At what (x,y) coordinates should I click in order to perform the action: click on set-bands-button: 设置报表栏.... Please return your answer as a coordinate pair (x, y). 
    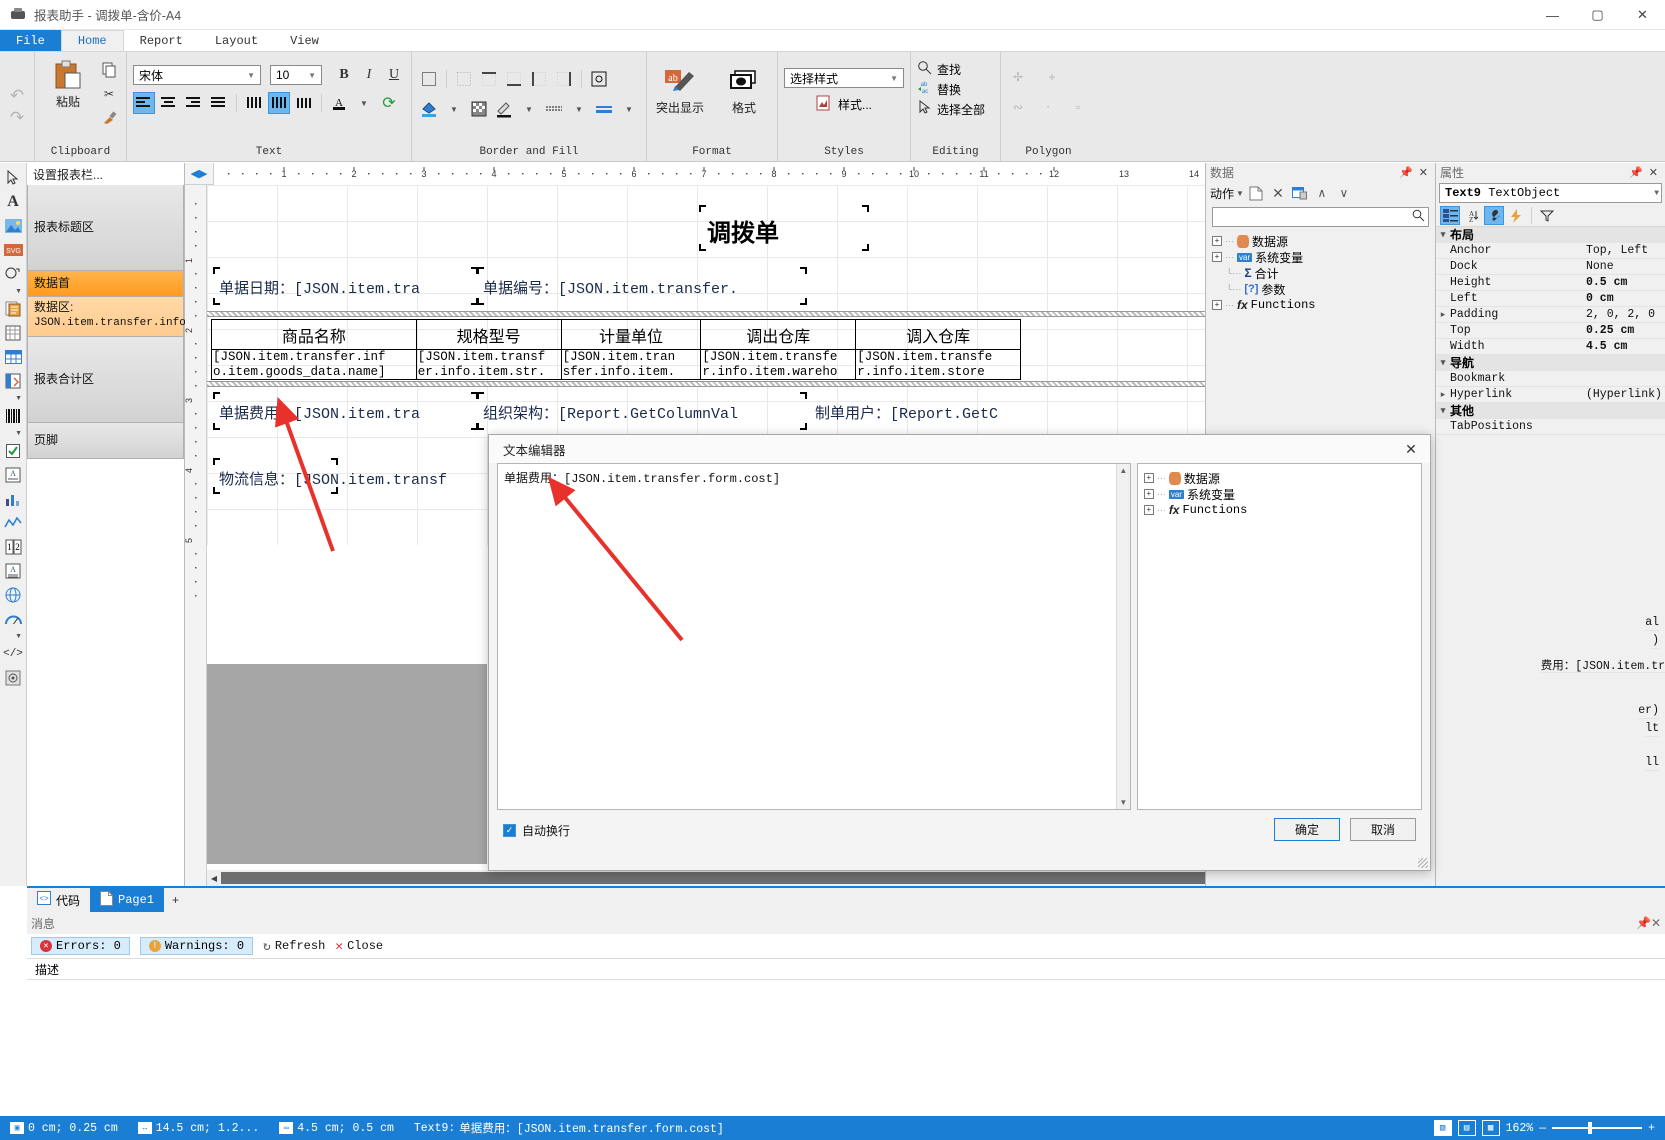
    Looking at the image, I should click on (105, 174).